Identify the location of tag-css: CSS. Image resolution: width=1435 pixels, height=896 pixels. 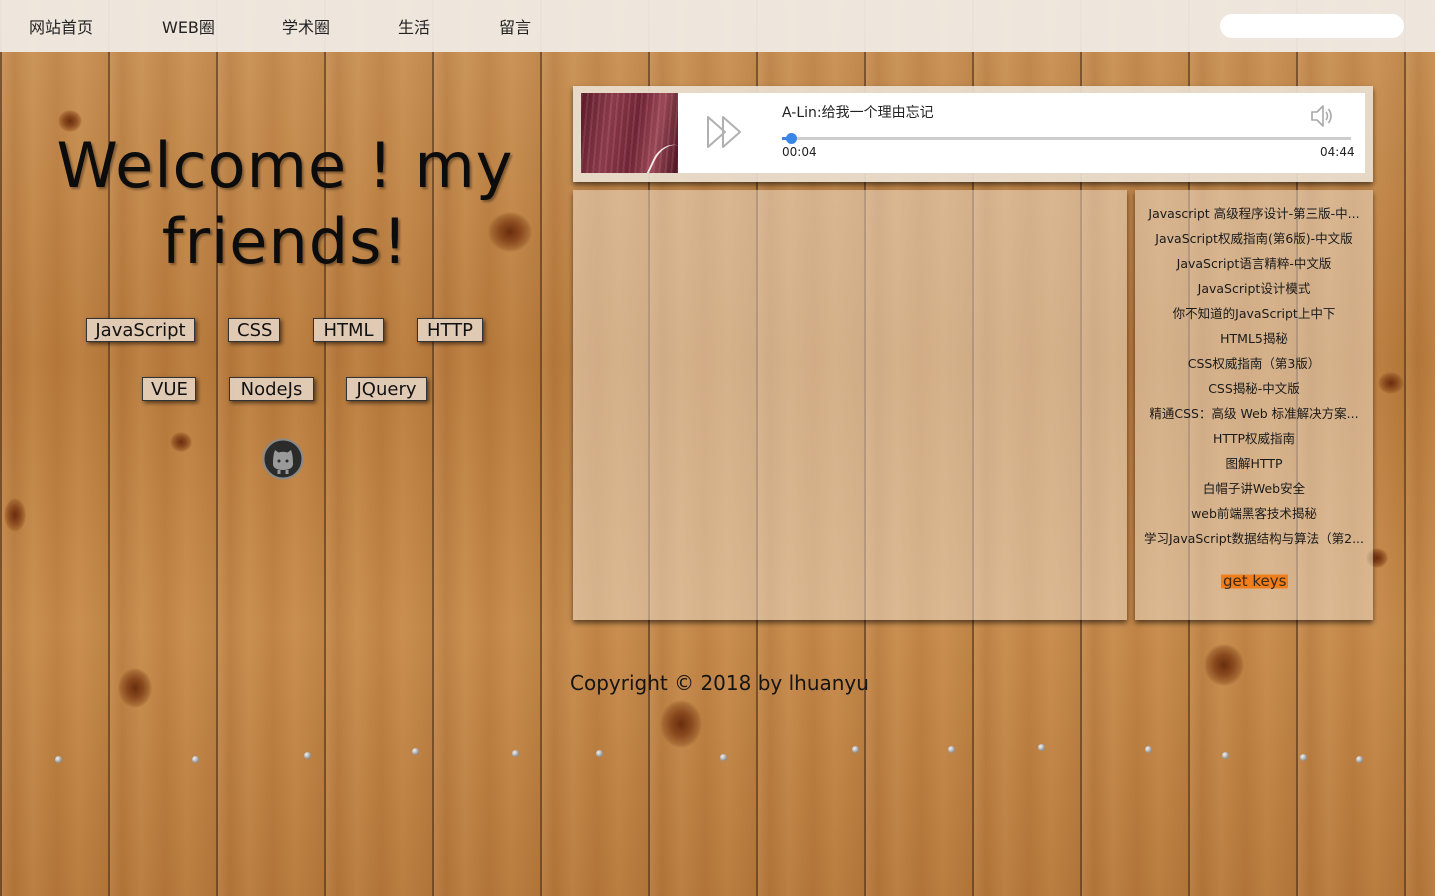
(254, 330).